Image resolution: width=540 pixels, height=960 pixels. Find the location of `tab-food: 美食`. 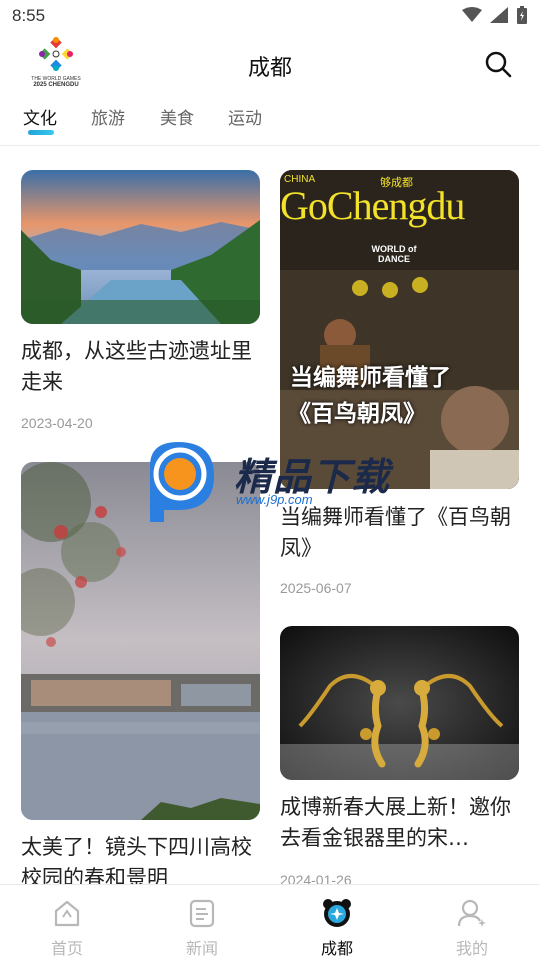

tab-food: 美食 is located at coordinates (177, 116).